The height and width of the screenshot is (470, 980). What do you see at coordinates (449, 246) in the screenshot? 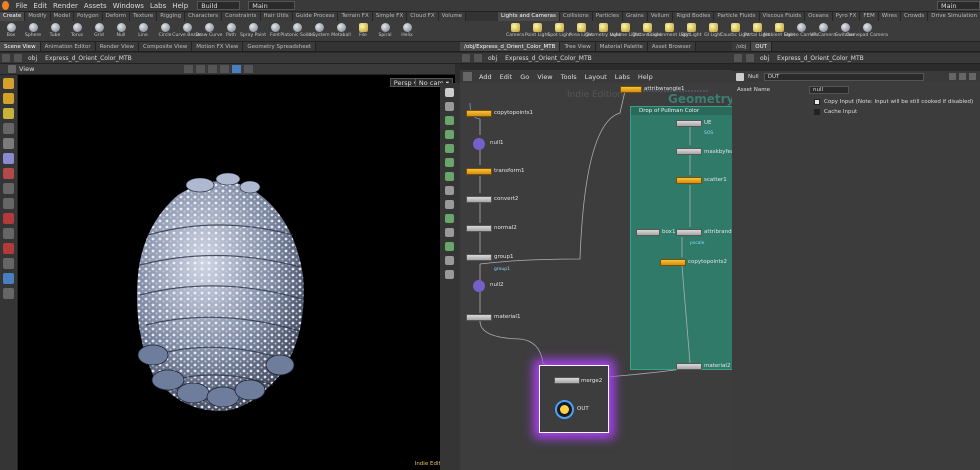
I see `dot-icon` at bounding box center [449, 246].